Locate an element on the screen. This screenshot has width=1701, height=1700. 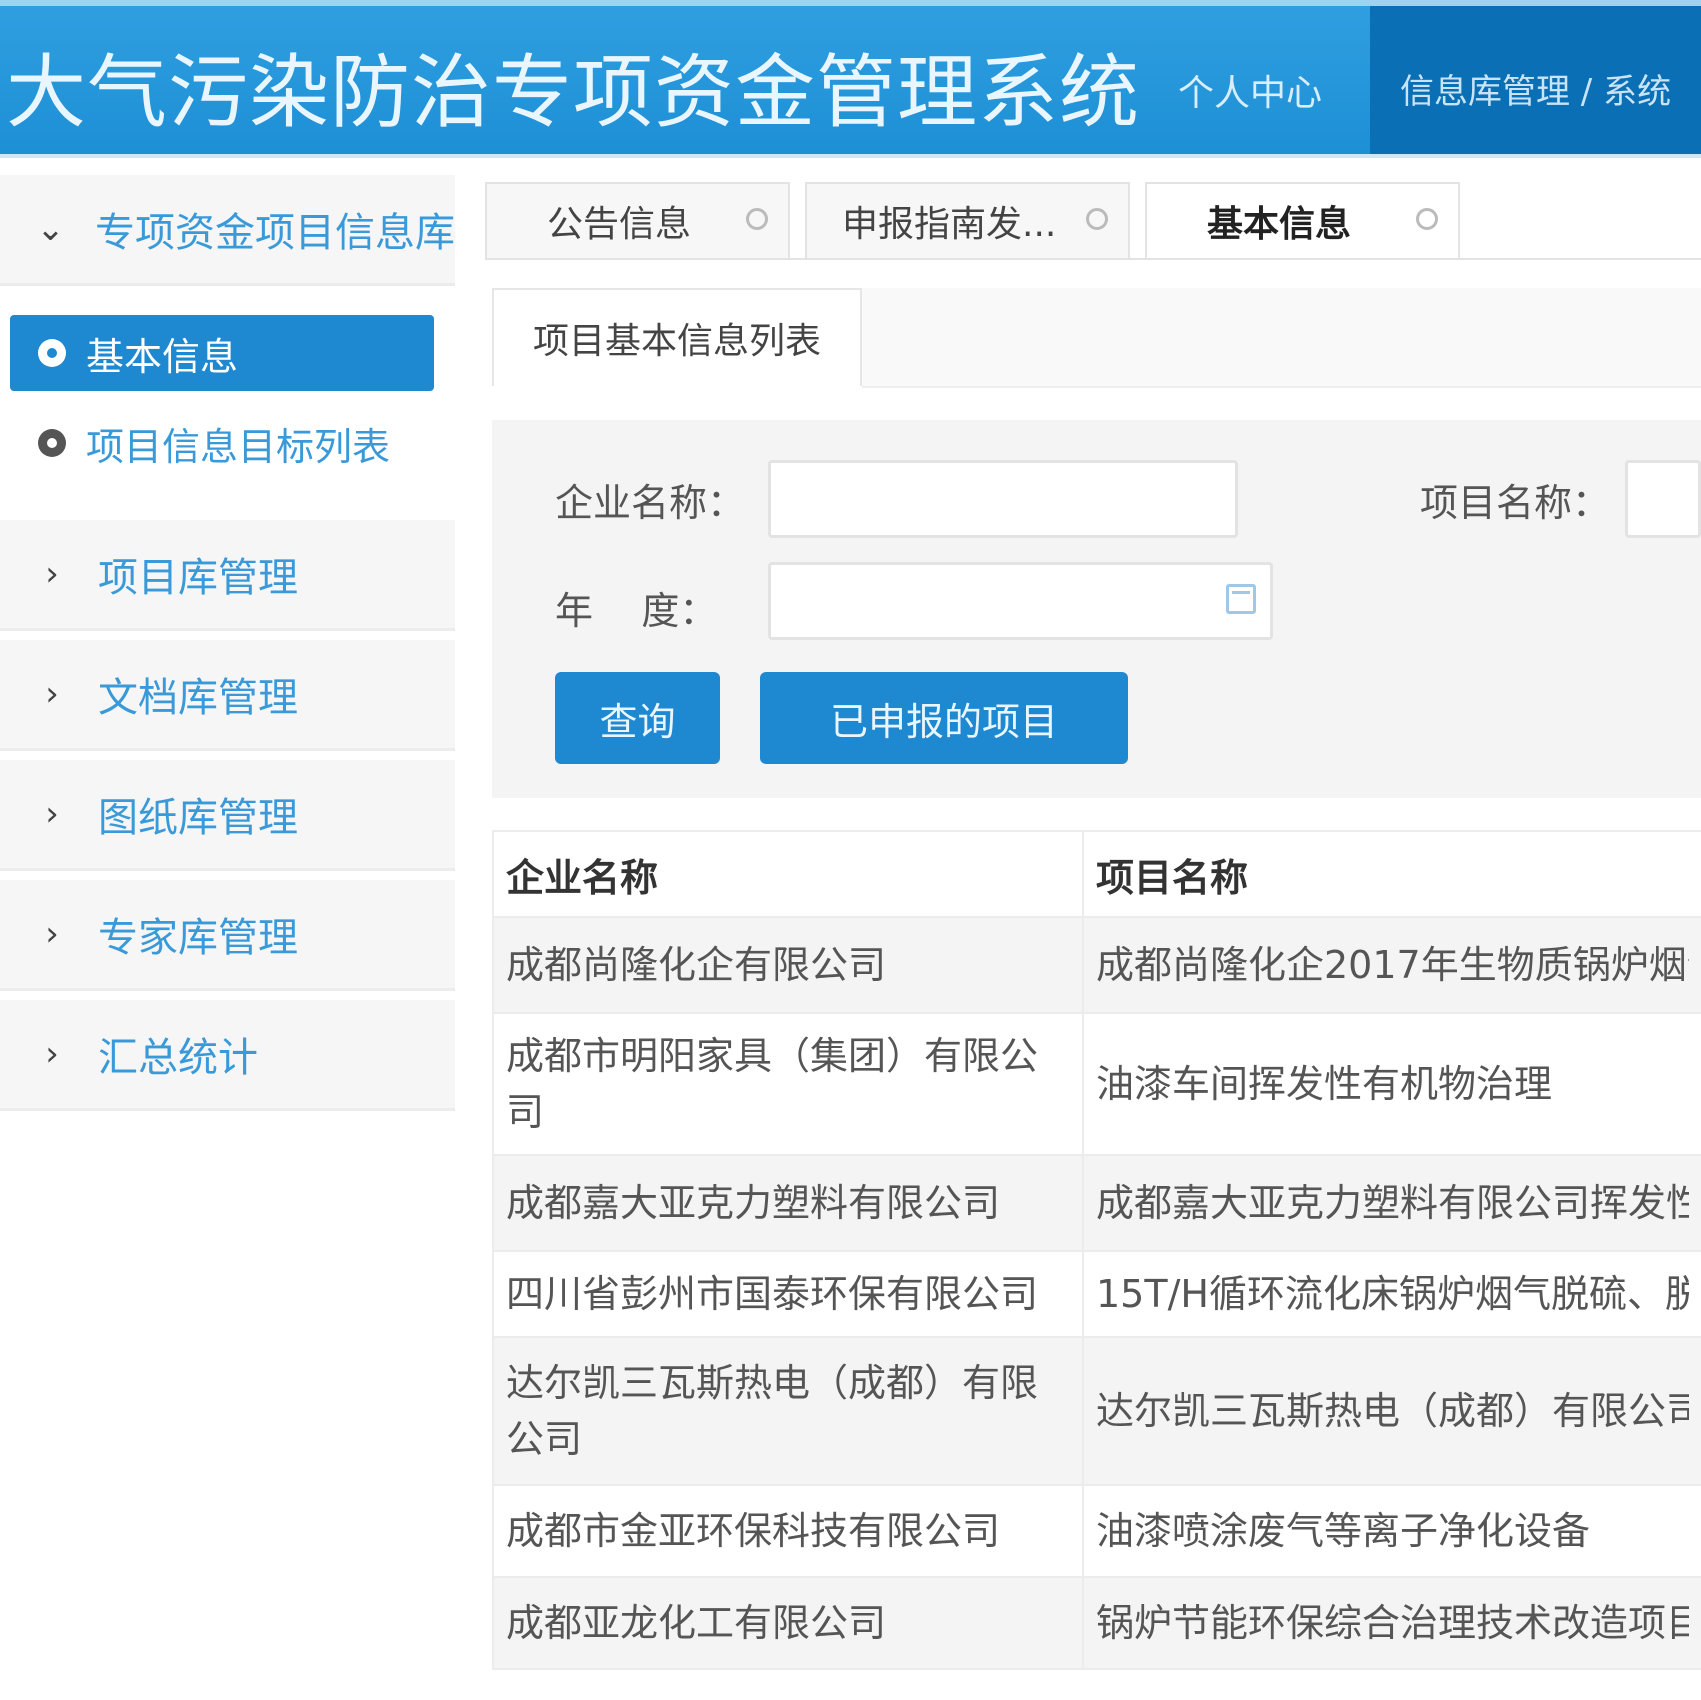
company-cell: 成都嘉大亚克力塑料有限公司 is located at coordinates (788, 1203).